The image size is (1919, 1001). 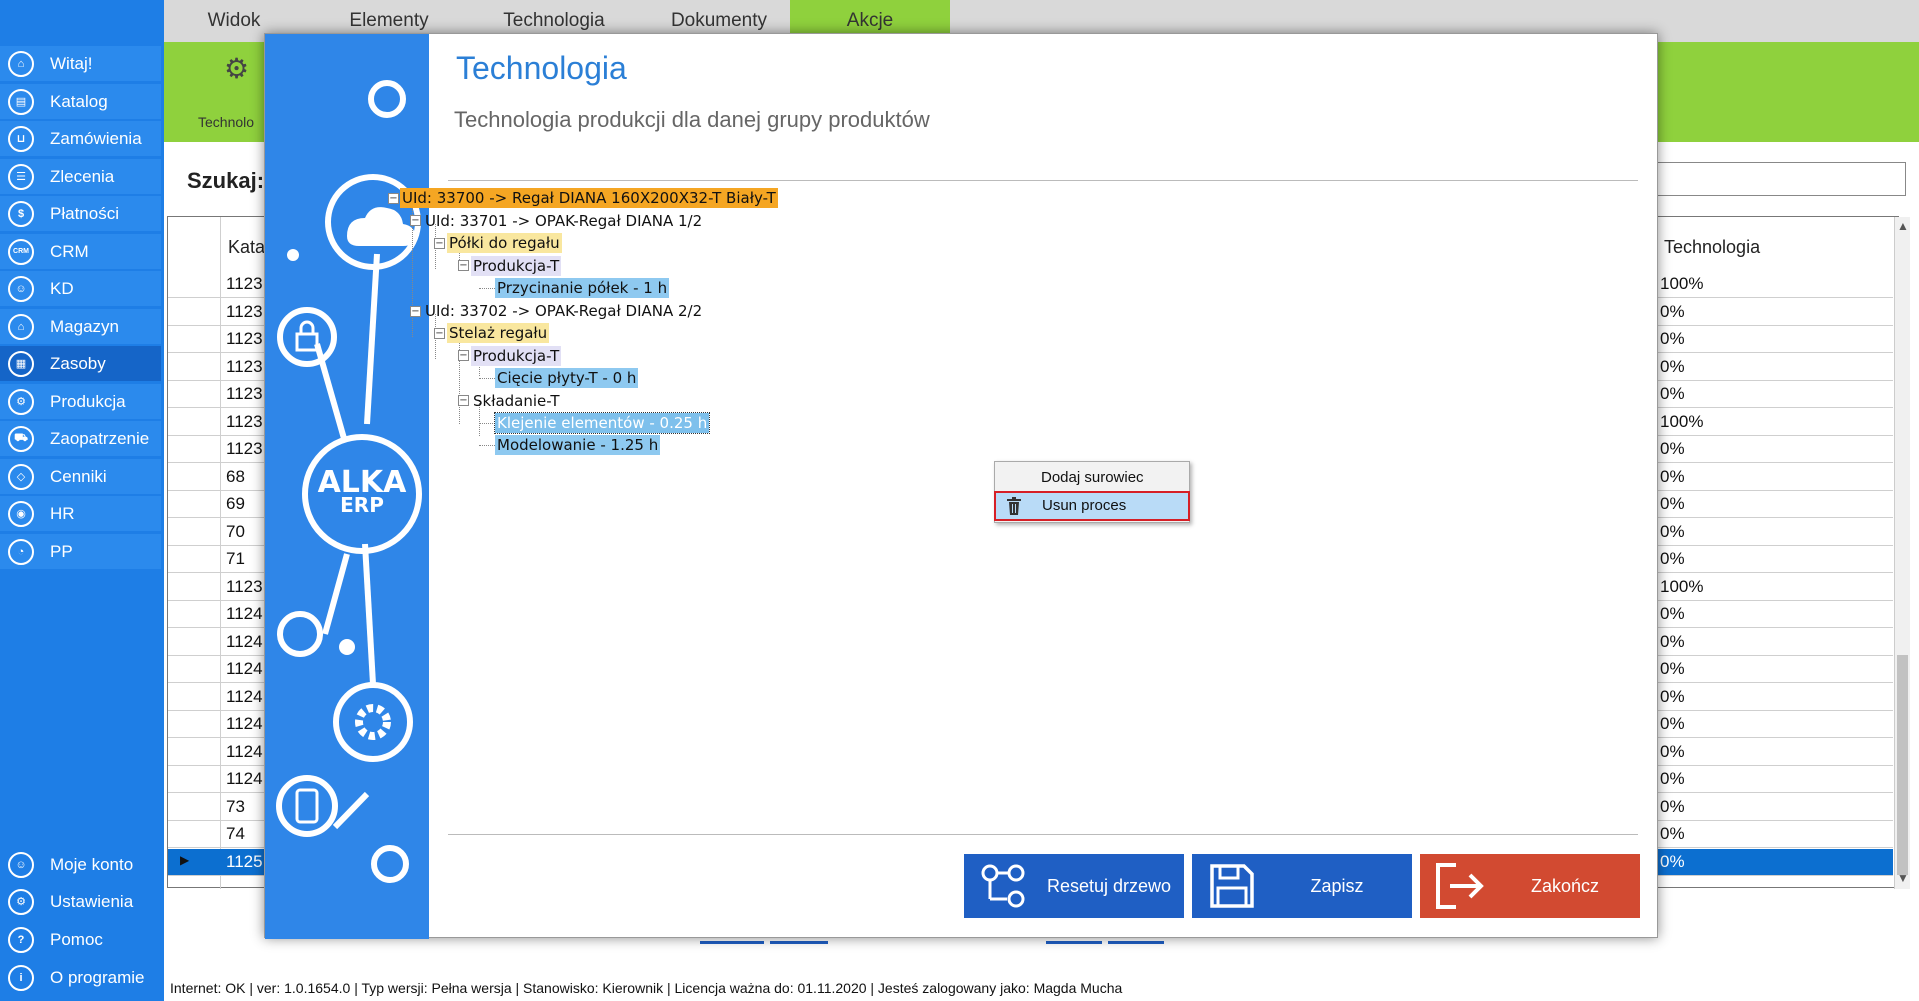 What do you see at coordinates (235, 476) in the screenshot?
I see `cell-katalog: 68` at bounding box center [235, 476].